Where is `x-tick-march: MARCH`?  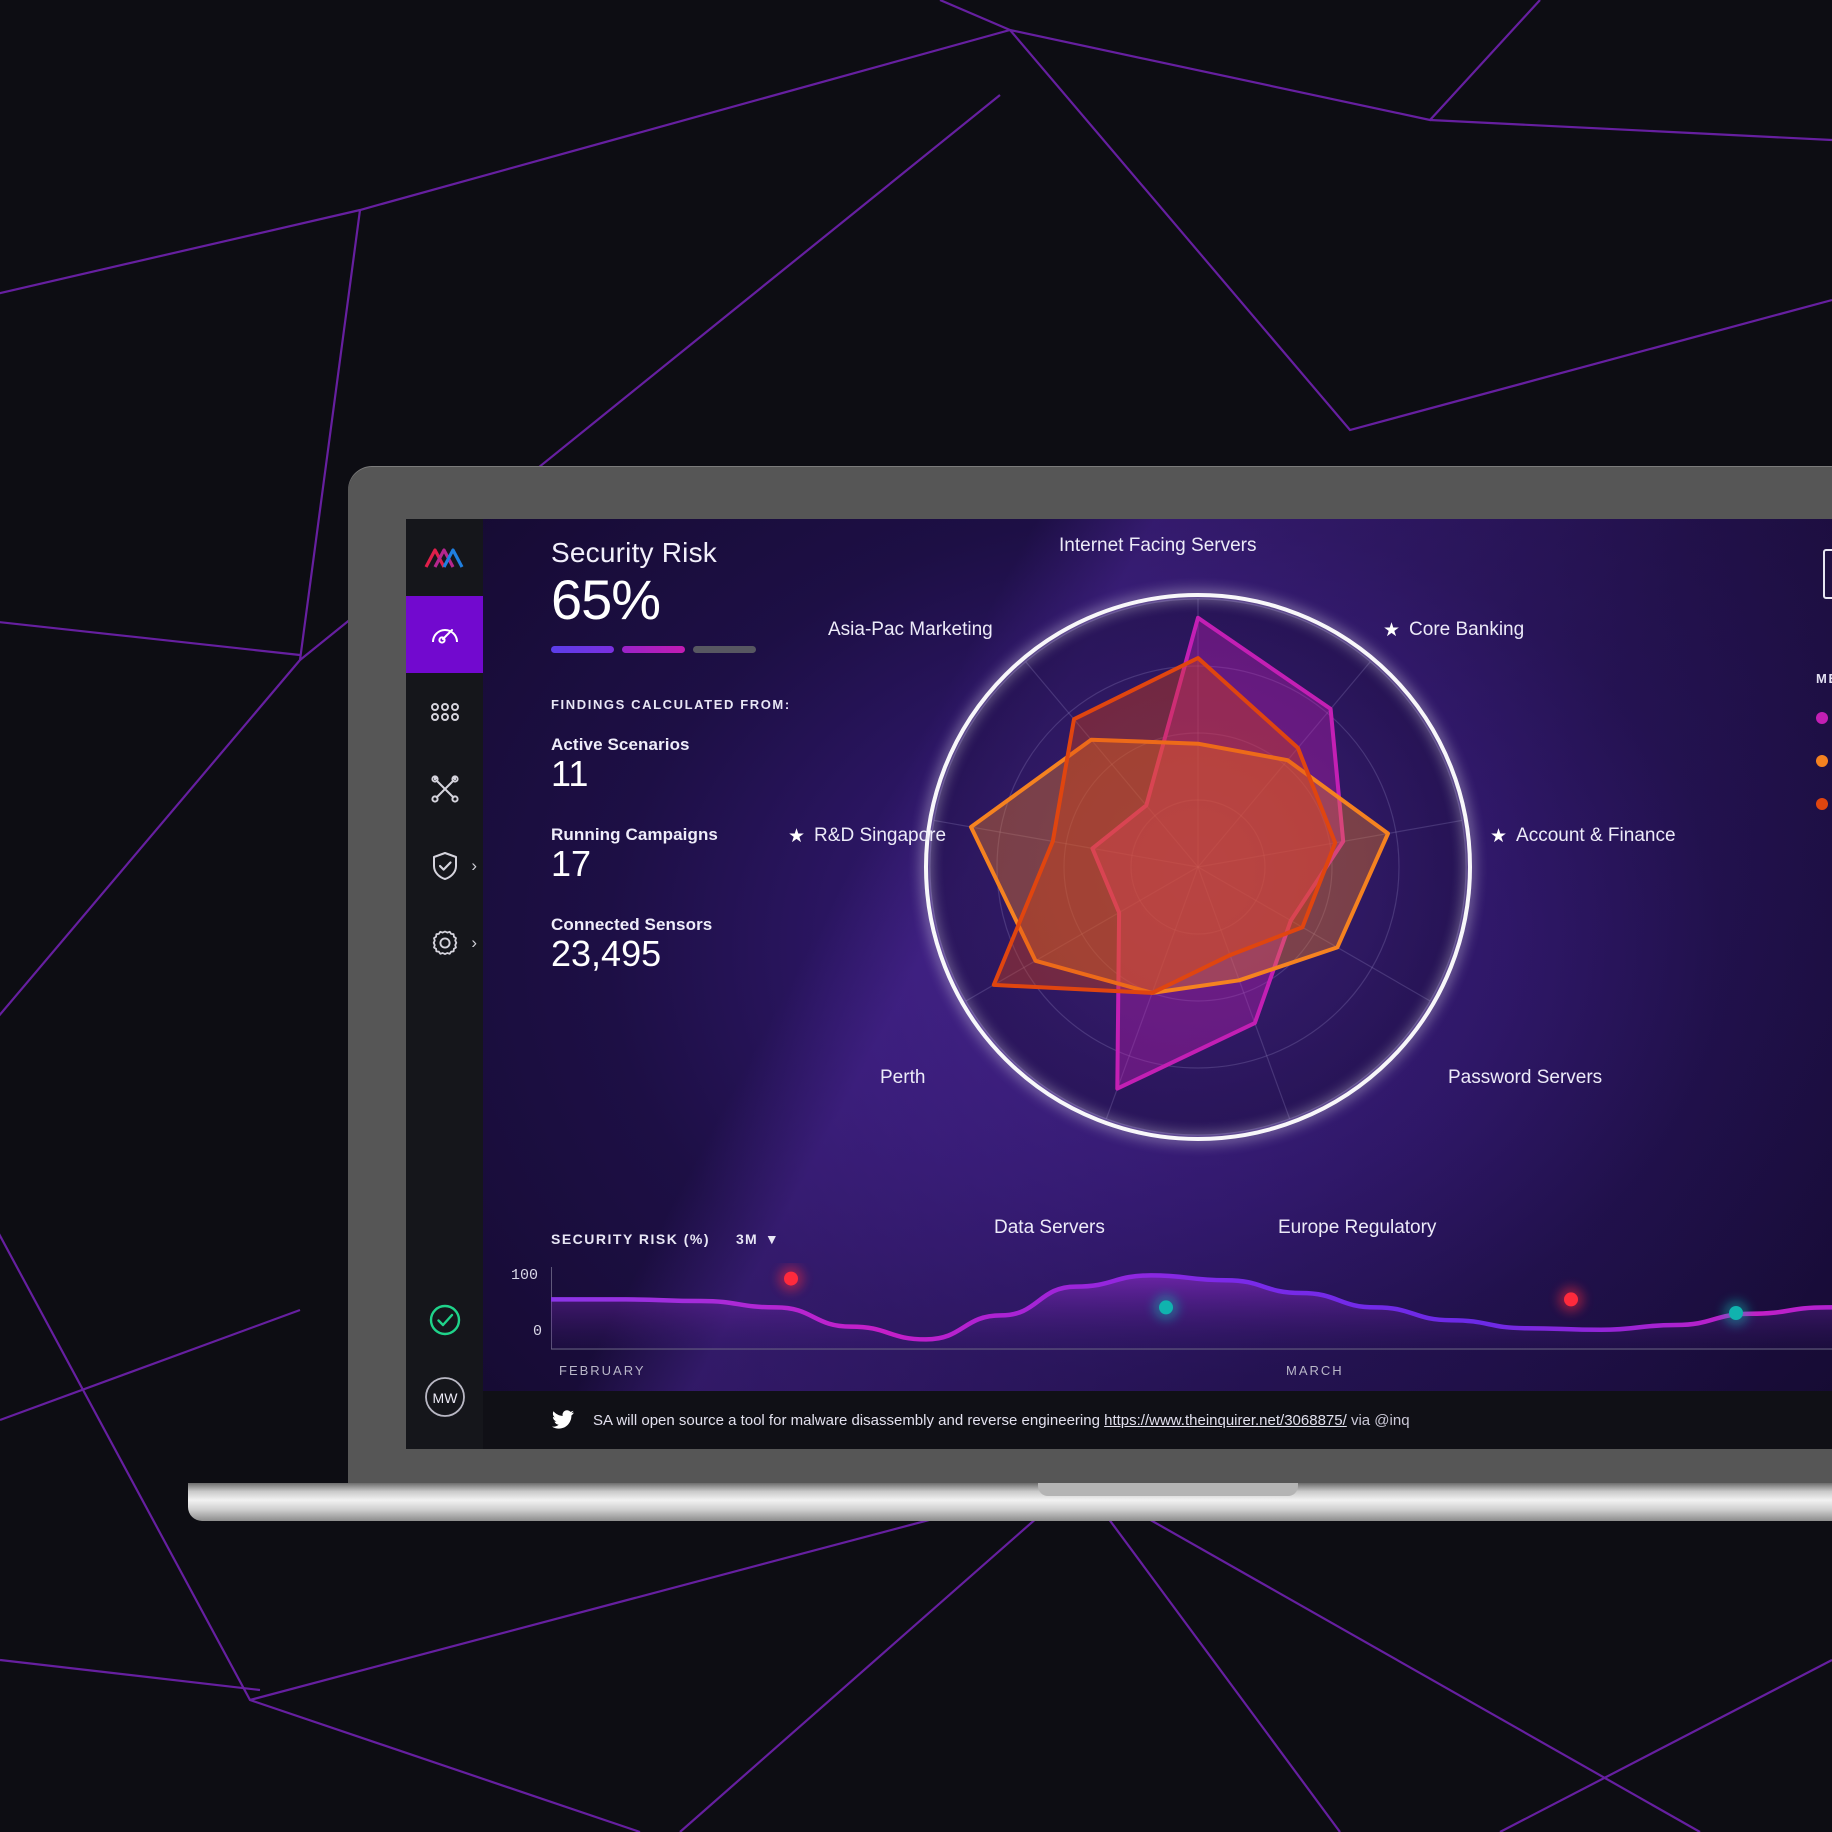 x-tick-march: MARCH is located at coordinates (1315, 1370).